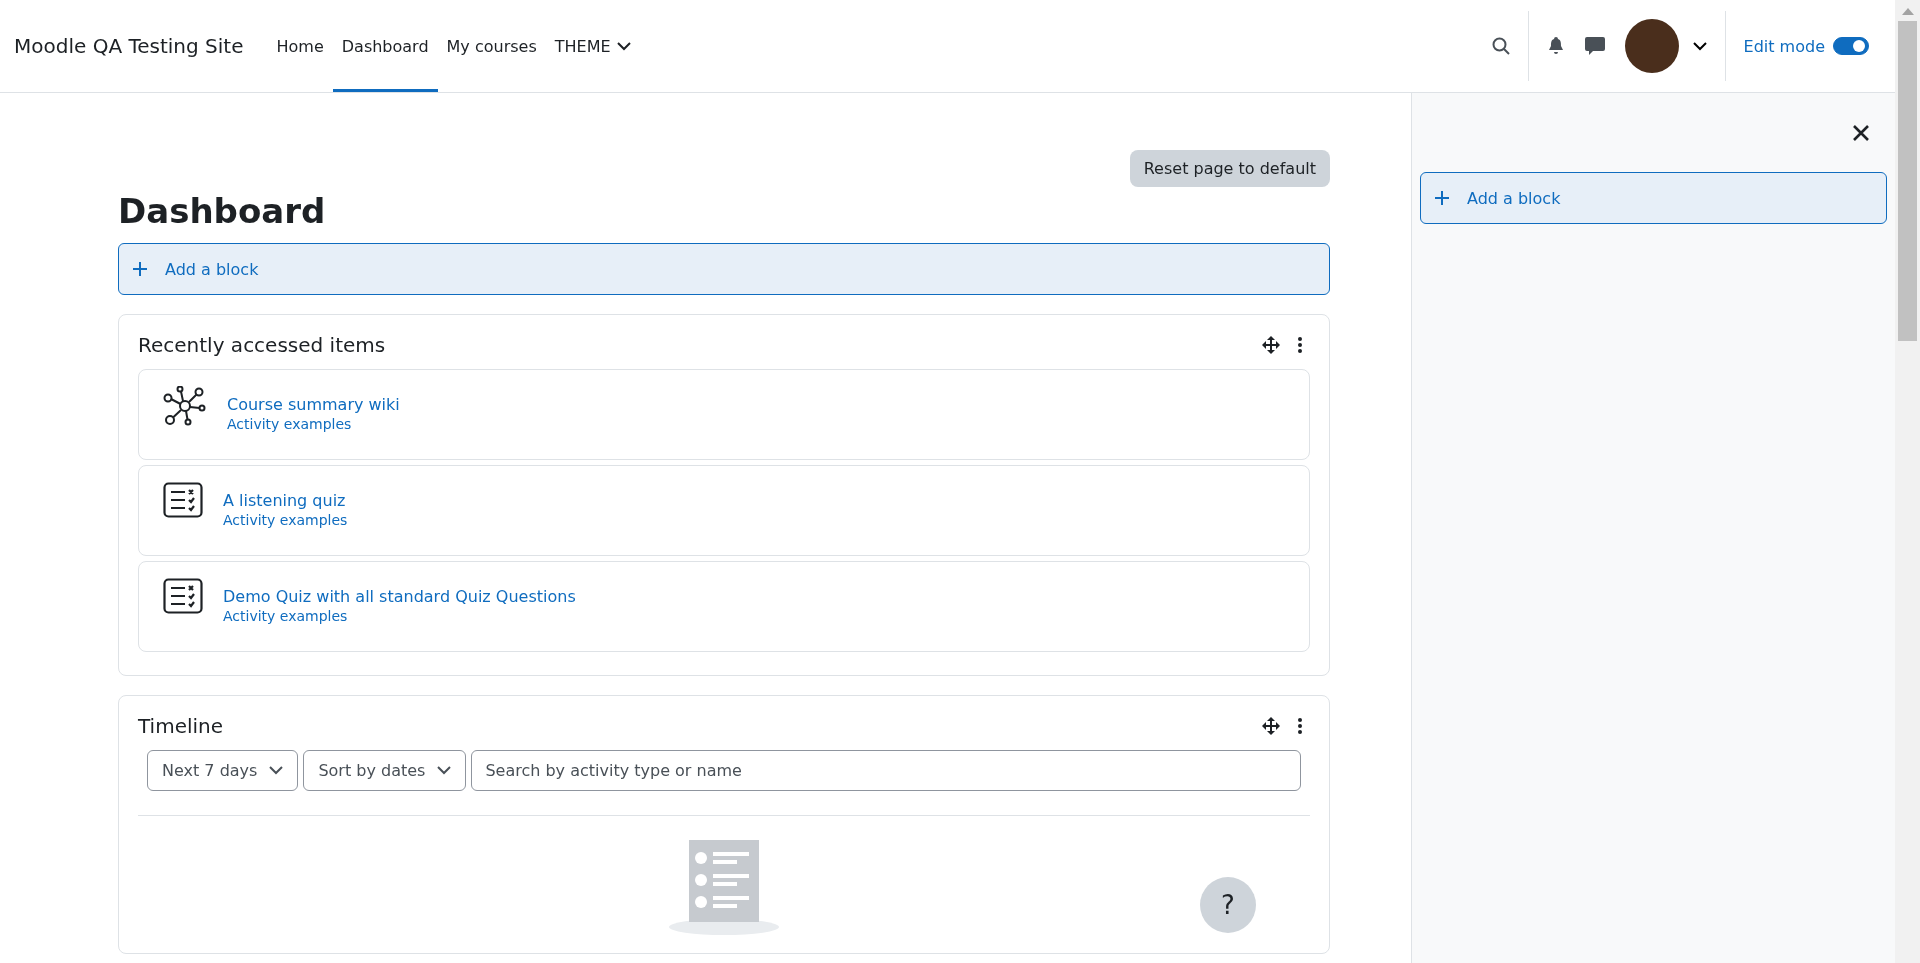  I want to click on empty-list-icon, so click(724, 887).